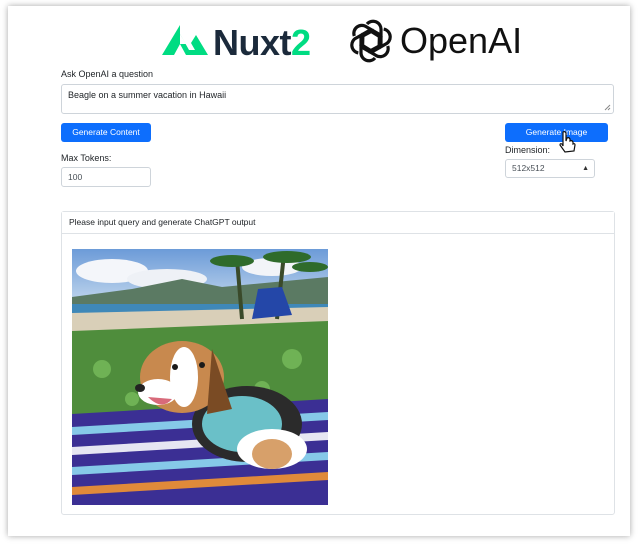  Describe the element at coordinates (106, 132) in the screenshot. I see `generate-content-button: Generate Content` at that location.